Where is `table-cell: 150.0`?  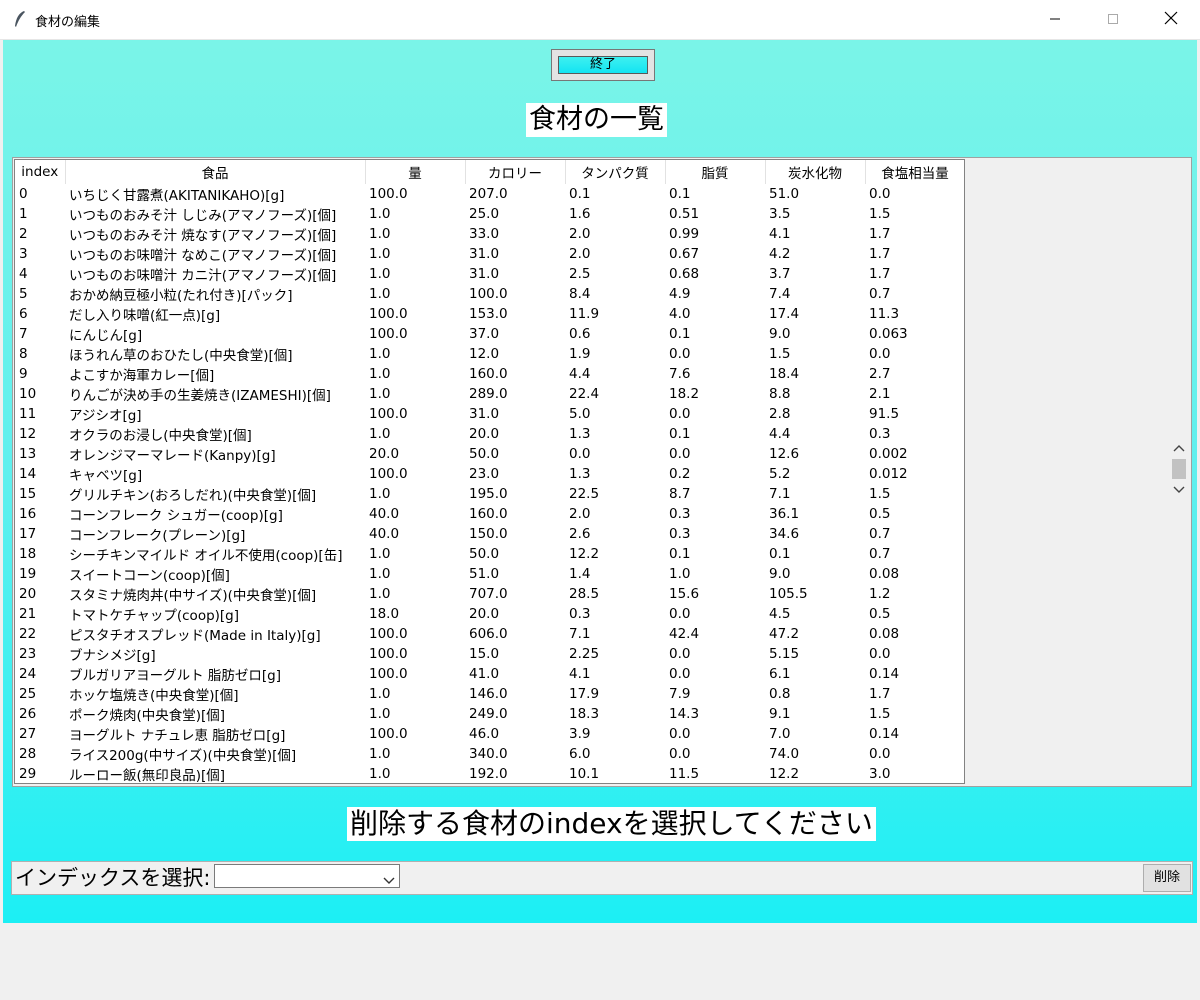 table-cell: 150.0 is located at coordinates (488, 534).